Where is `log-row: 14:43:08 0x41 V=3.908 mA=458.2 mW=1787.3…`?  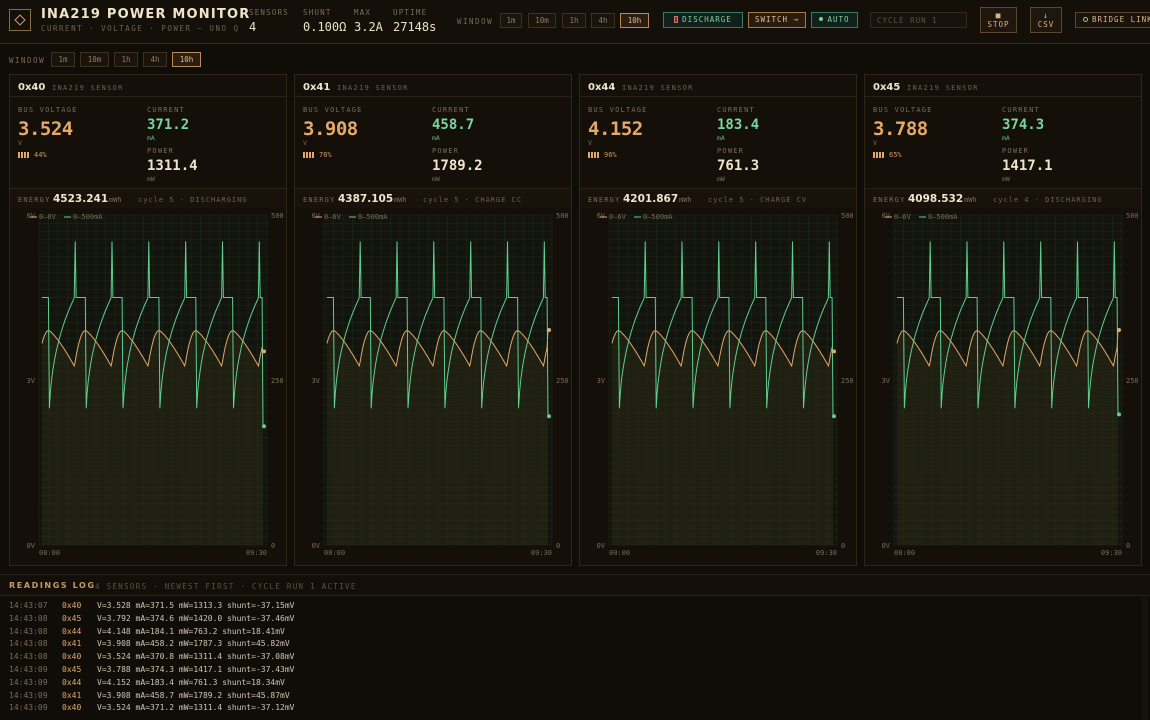
log-row: 14:43:08 0x41 V=3.908 mA=458.2 mW=1787.3… is located at coordinates (575, 645).